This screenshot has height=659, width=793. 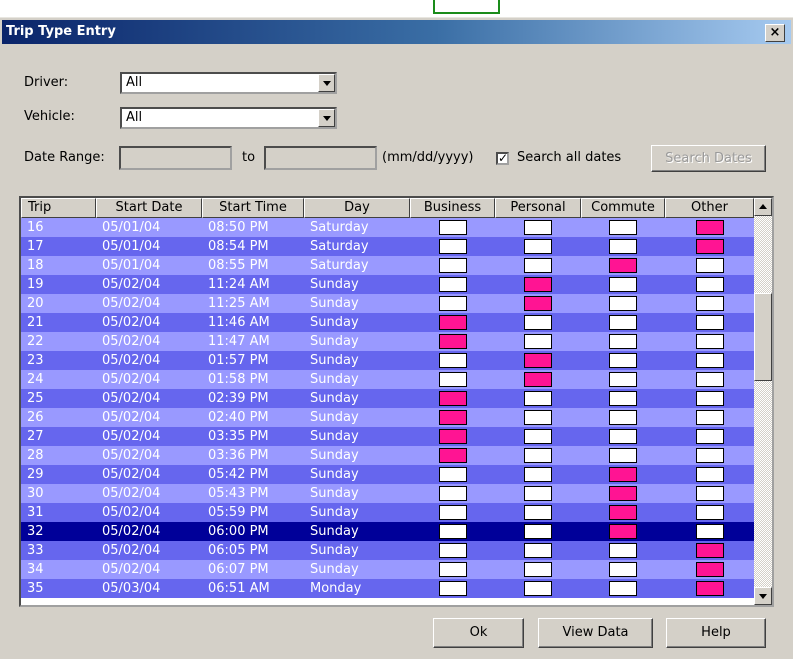 I want to click on column-header-business: Business, so click(x=452, y=208).